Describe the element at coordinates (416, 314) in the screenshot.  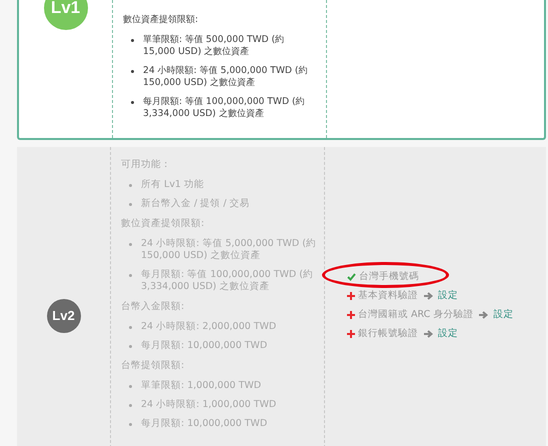
I see `requirement-label: 台灣國籍或 ARC 身分驗證` at that location.